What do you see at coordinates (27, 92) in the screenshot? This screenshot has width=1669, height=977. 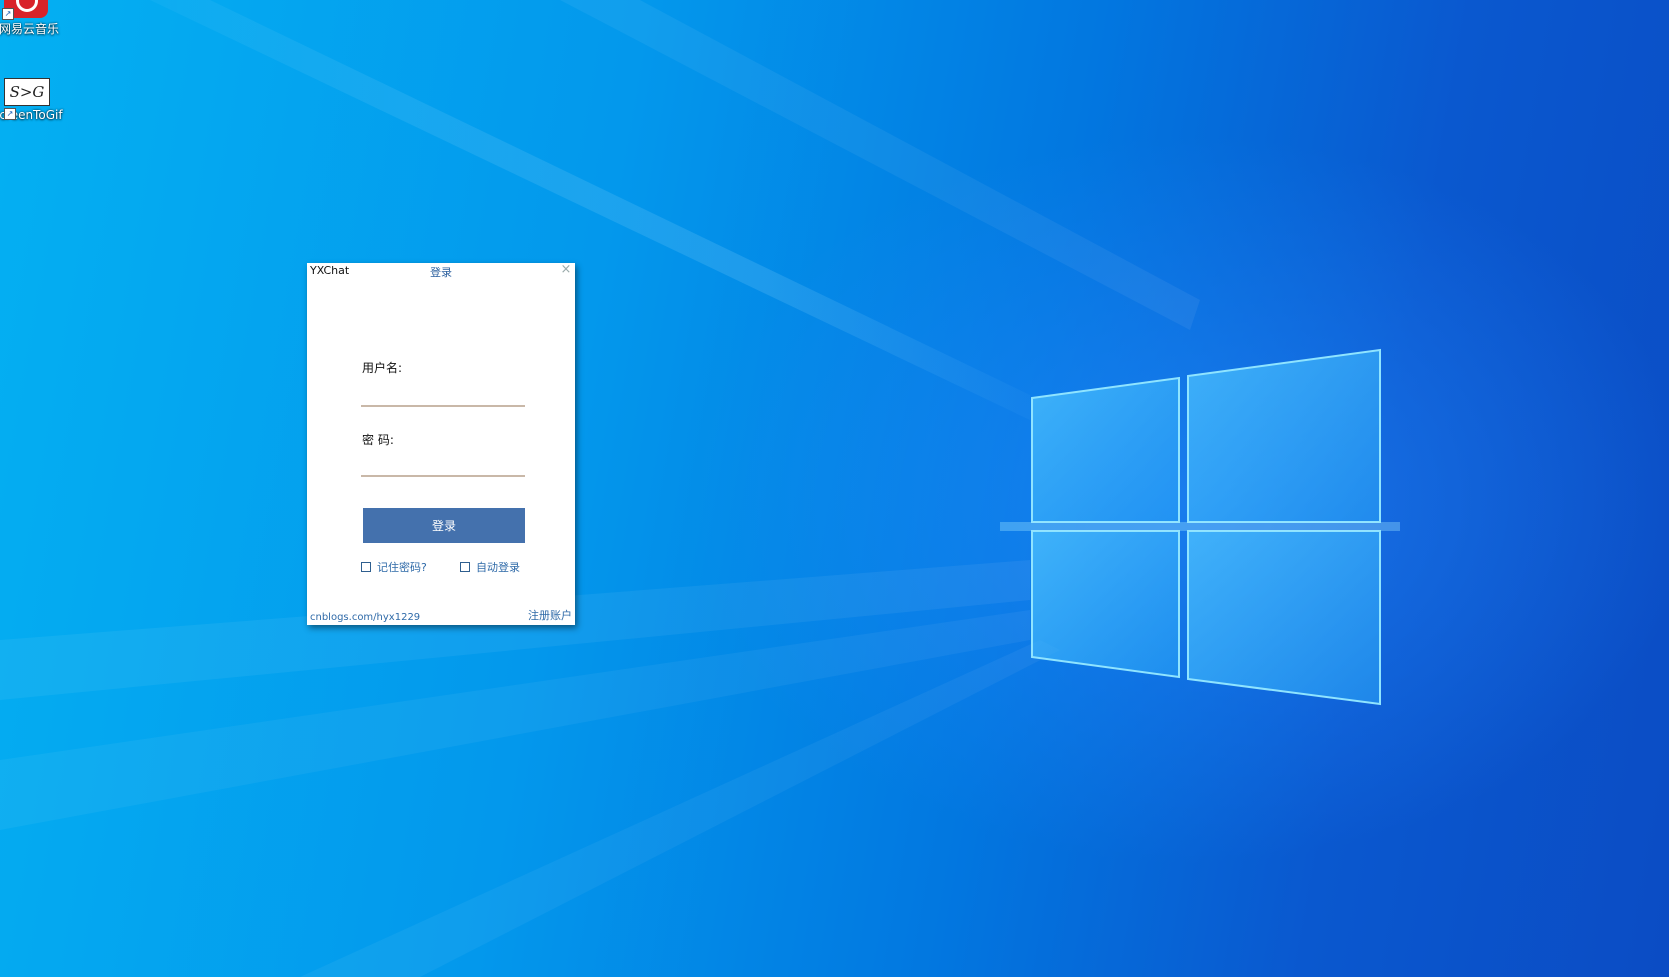 I see `screentogif-icon: S>G` at bounding box center [27, 92].